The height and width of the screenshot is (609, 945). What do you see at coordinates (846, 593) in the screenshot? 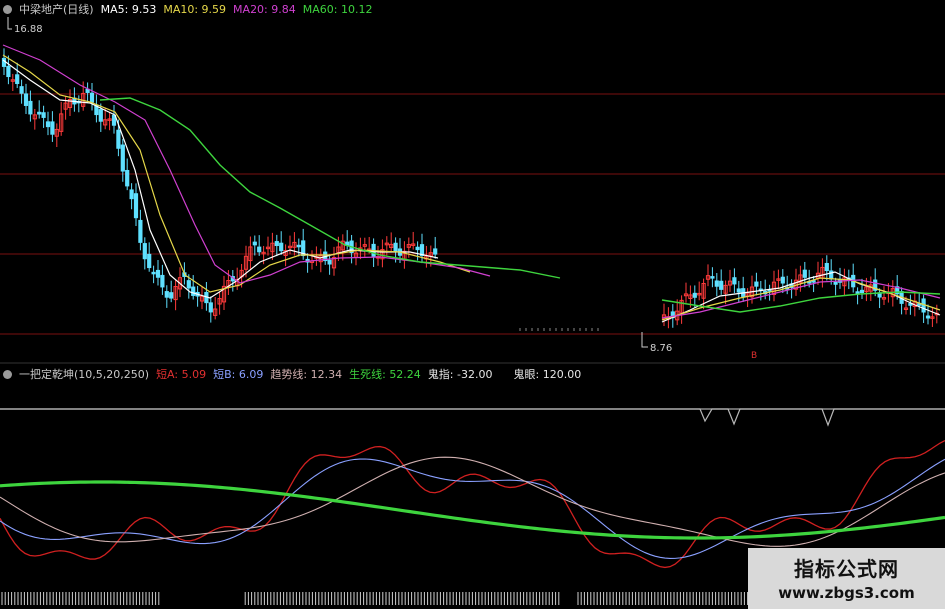
I see `watermark-url: www.zbgs3.com` at bounding box center [846, 593].